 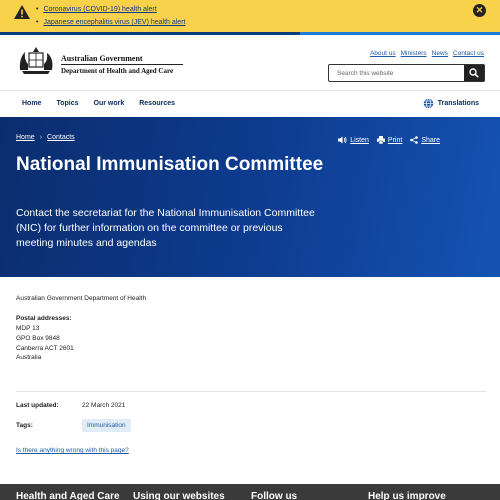 What do you see at coordinates (274, 495) in the screenshot?
I see `footer-heading-follow-us: Follow us` at bounding box center [274, 495].